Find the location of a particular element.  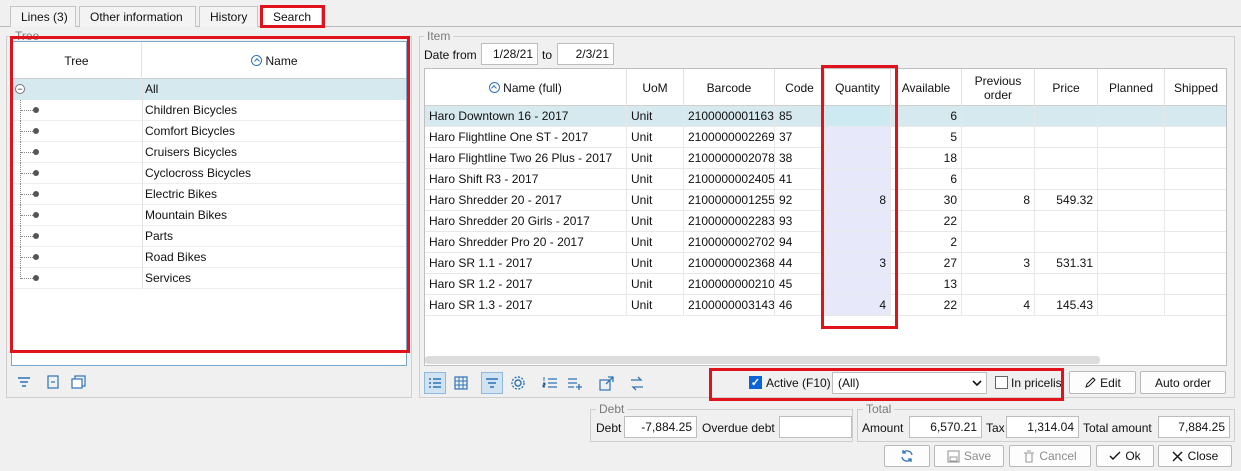

horizontal-scrollbar is located at coordinates (762, 360).